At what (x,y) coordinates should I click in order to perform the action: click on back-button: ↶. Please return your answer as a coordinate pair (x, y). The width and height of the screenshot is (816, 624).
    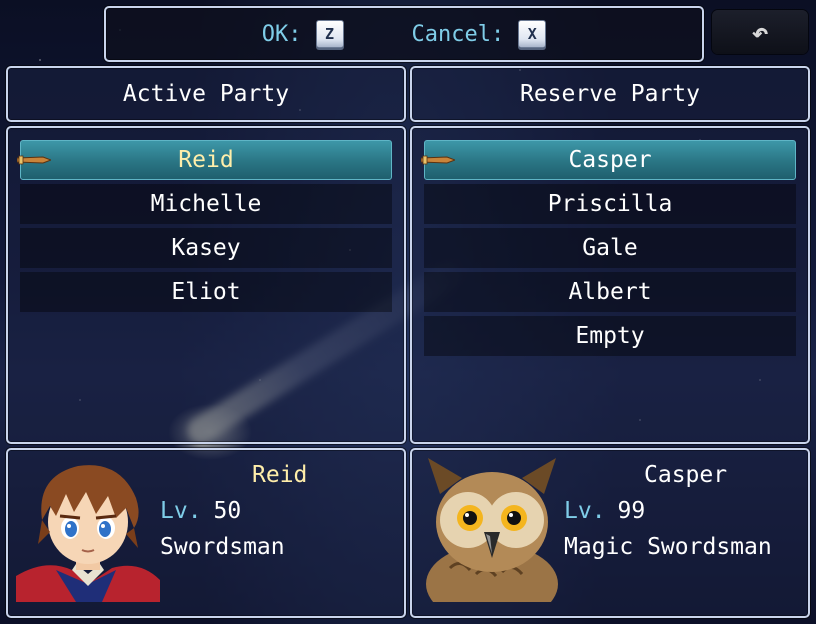
    Looking at the image, I should click on (760, 32).